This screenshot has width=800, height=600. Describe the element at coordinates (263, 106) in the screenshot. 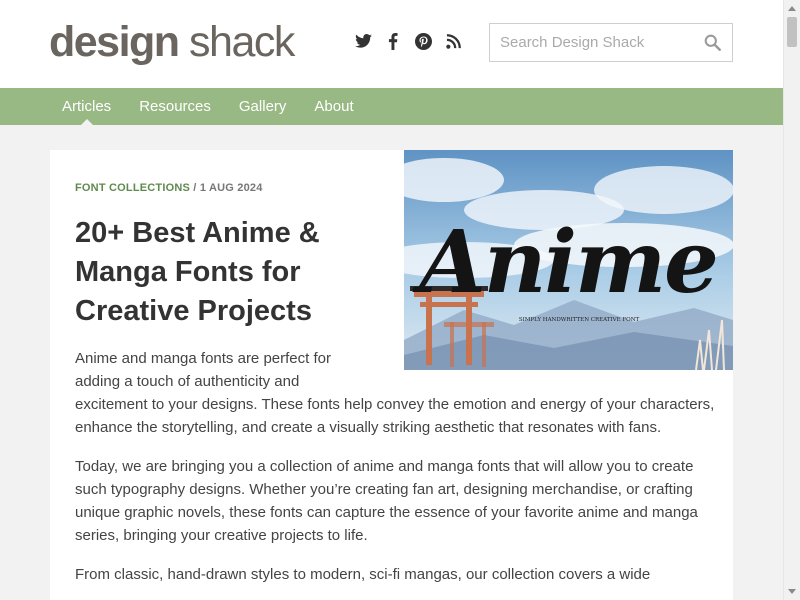

I see `nav-item-gallery: Gallery` at that location.